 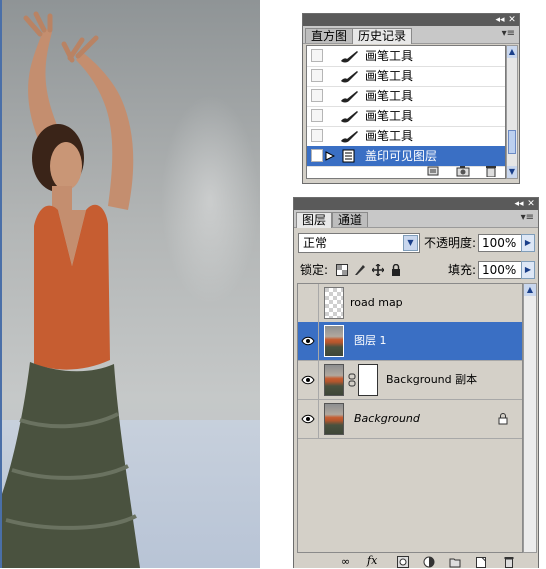 I want to click on history-list: 画笔工具 画笔工具 画笔工具 画笔工具 画笔工具 盖印可见图层, so click(x=406, y=112).